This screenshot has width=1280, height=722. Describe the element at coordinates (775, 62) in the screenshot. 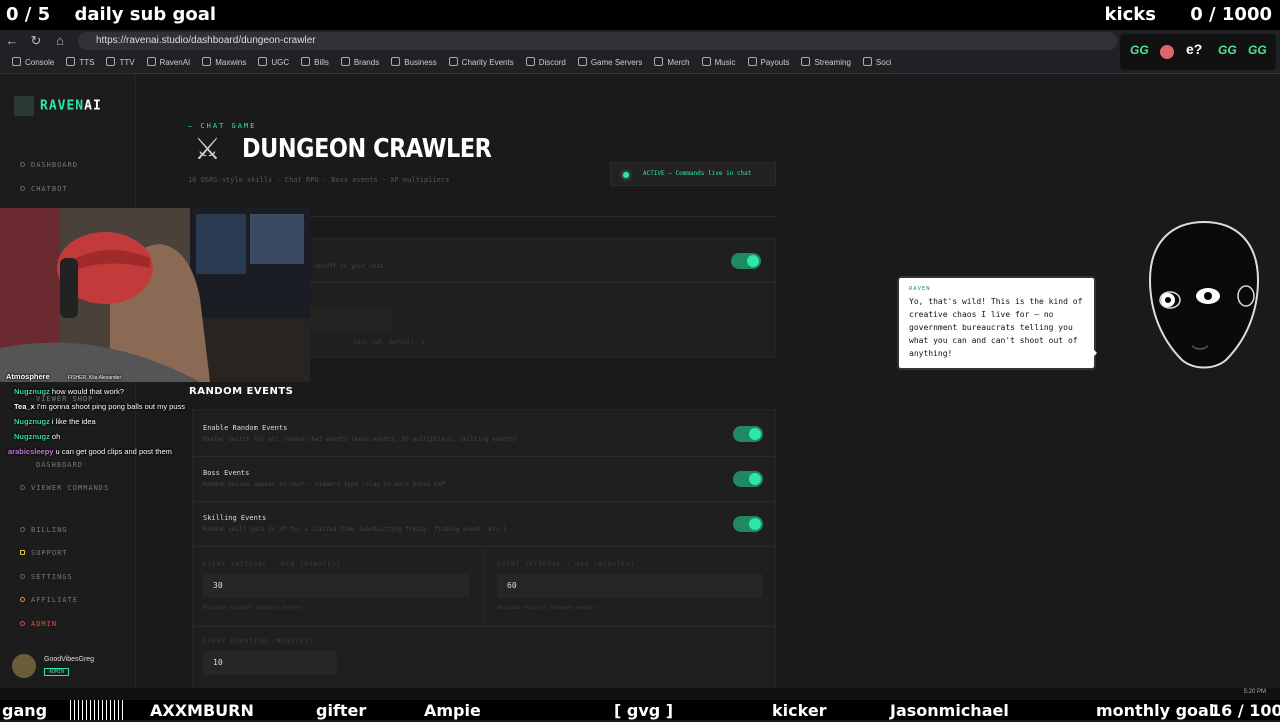

I see `bookmark-label: Payouts` at that location.